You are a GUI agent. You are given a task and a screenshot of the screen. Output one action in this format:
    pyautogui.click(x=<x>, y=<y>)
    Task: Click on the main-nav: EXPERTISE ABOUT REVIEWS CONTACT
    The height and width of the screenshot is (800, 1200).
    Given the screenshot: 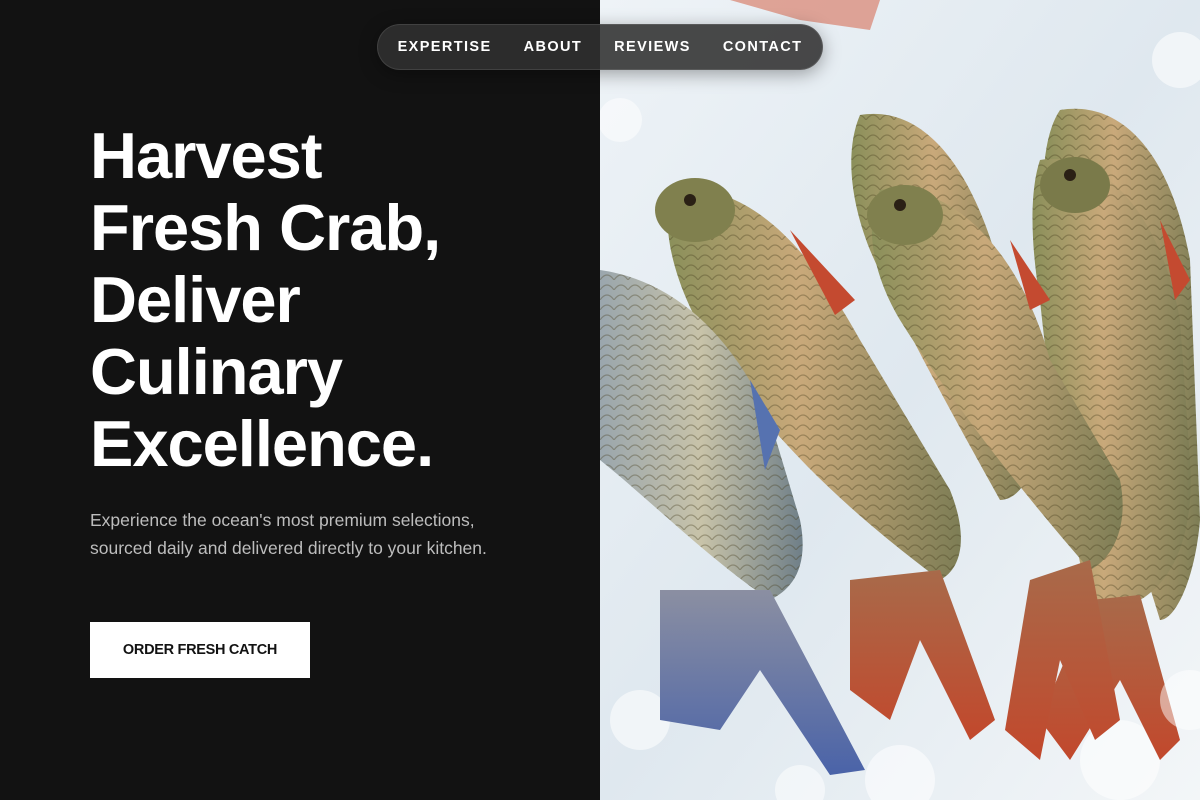 What is the action you would take?
    pyautogui.click(x=600, y=47)
    